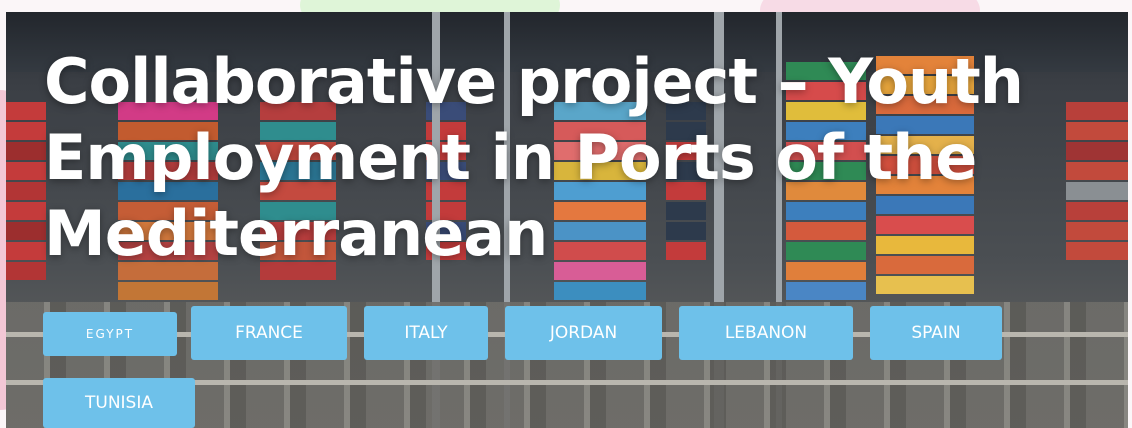  Describe the element at coordinates (426, 333) in the screenshot. I see `country-button-italy: ITALY` at that location.